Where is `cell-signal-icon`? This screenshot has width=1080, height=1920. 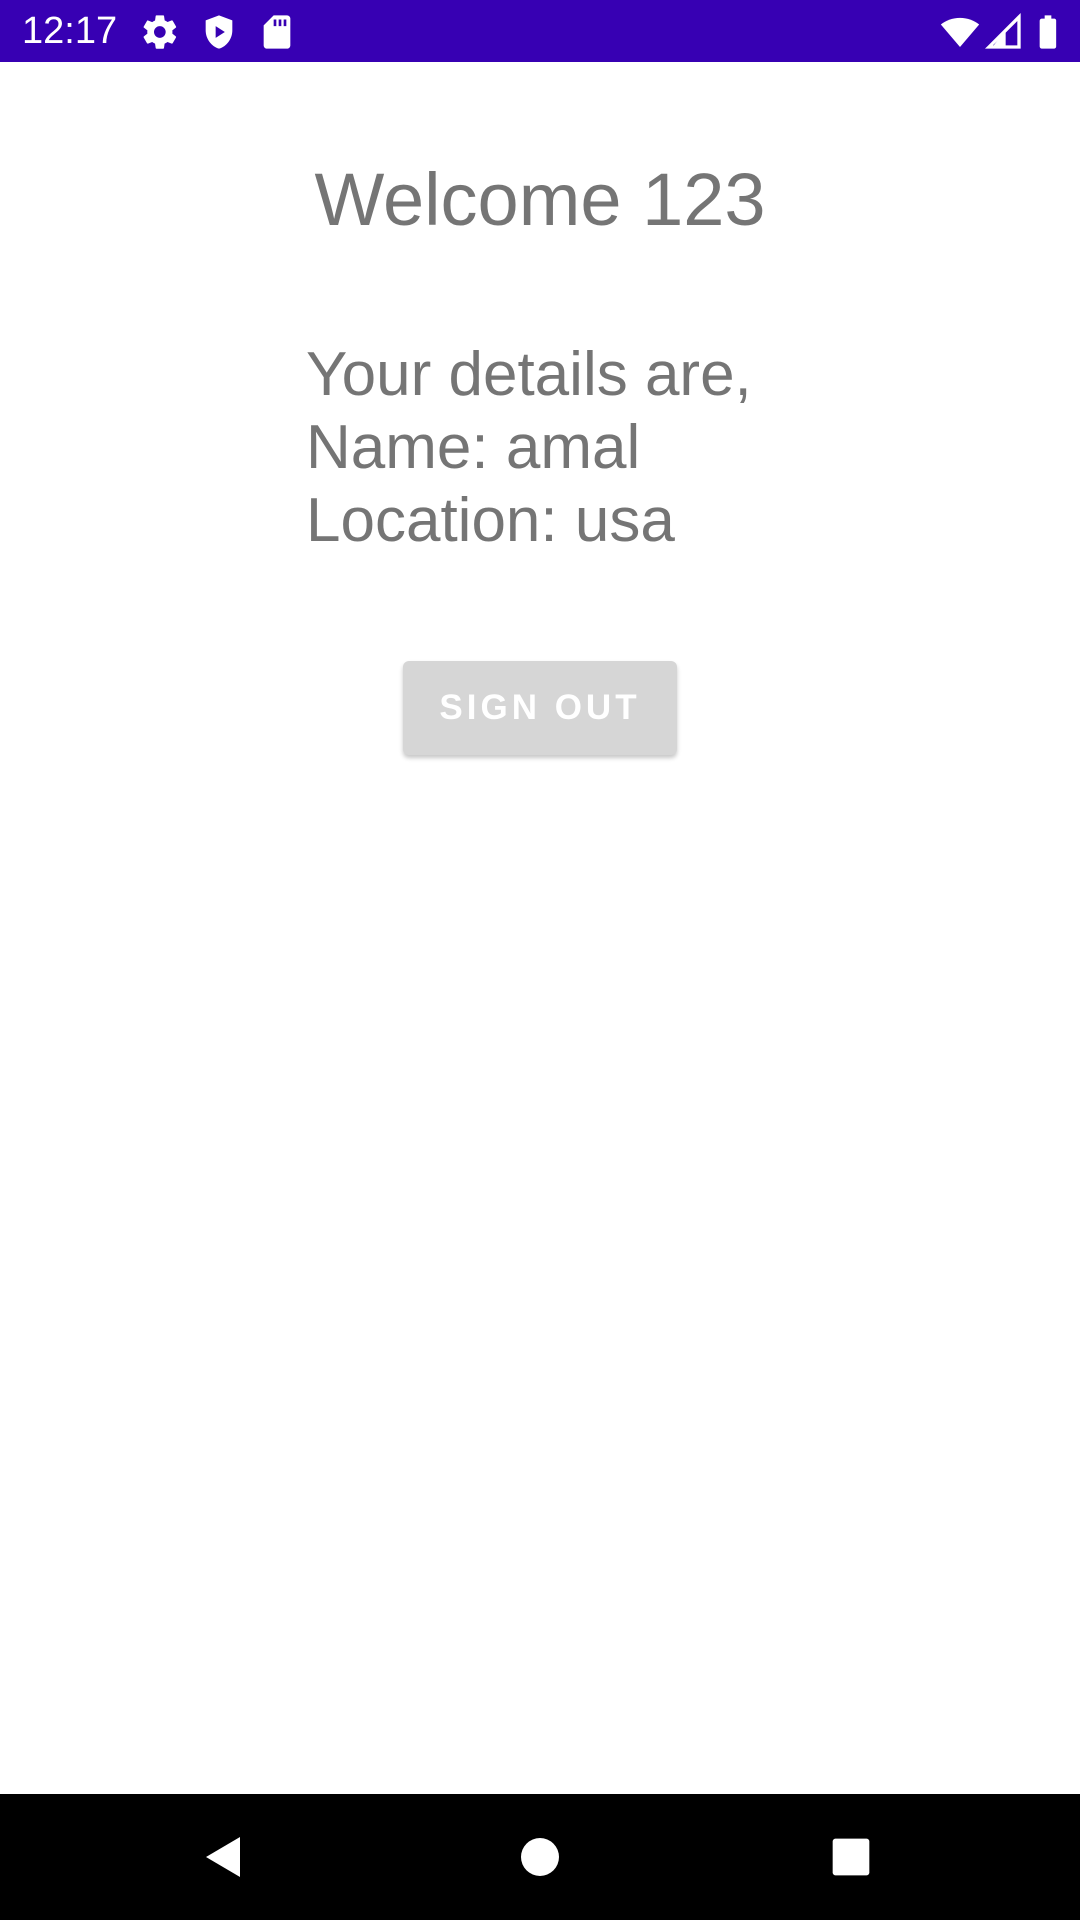 cell-signal-icon is located at coordinates (1004, 32).